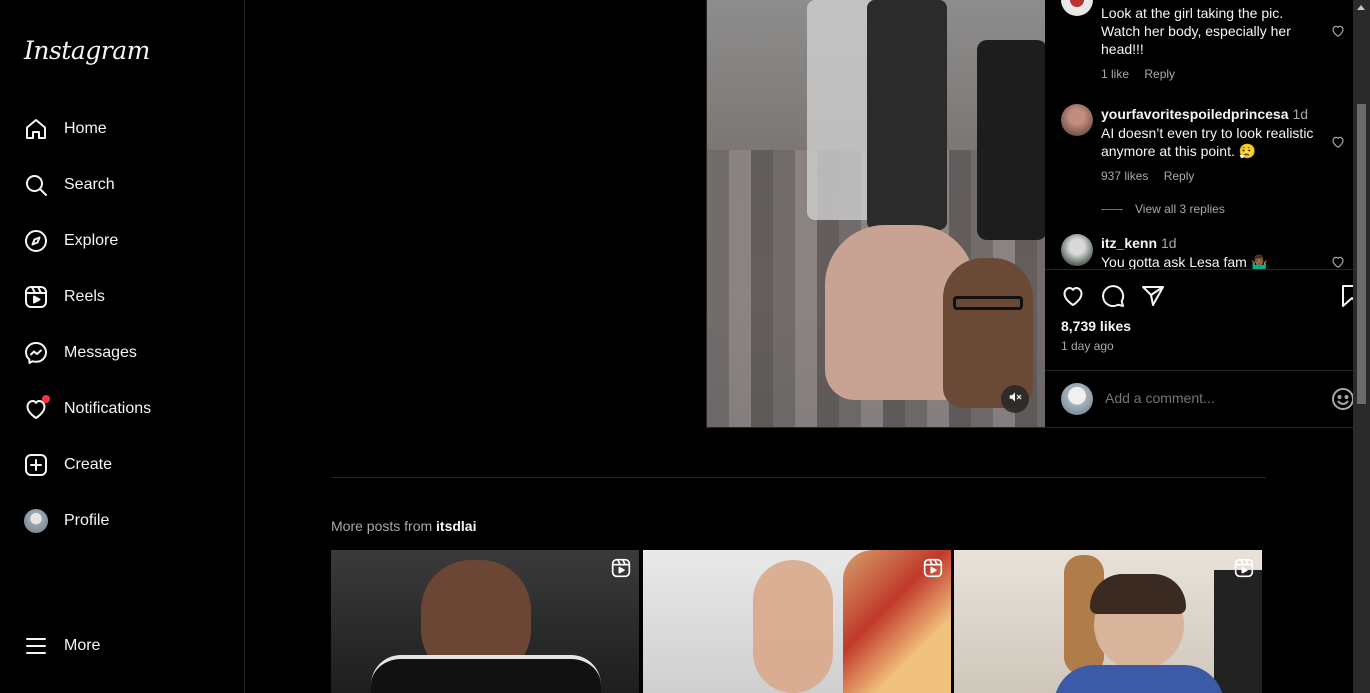 The image size is (1370, 693). I want to click on view-replies-label: View all 3 replies, so click(1180, 209).